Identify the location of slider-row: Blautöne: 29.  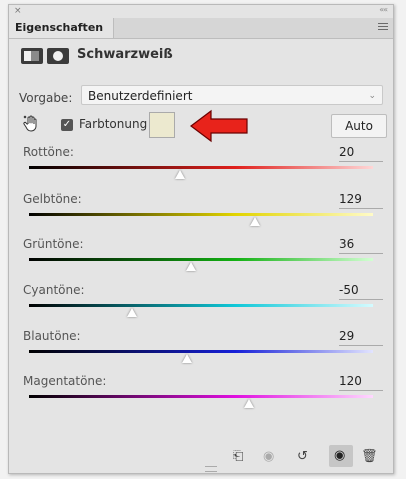
(205, 351).